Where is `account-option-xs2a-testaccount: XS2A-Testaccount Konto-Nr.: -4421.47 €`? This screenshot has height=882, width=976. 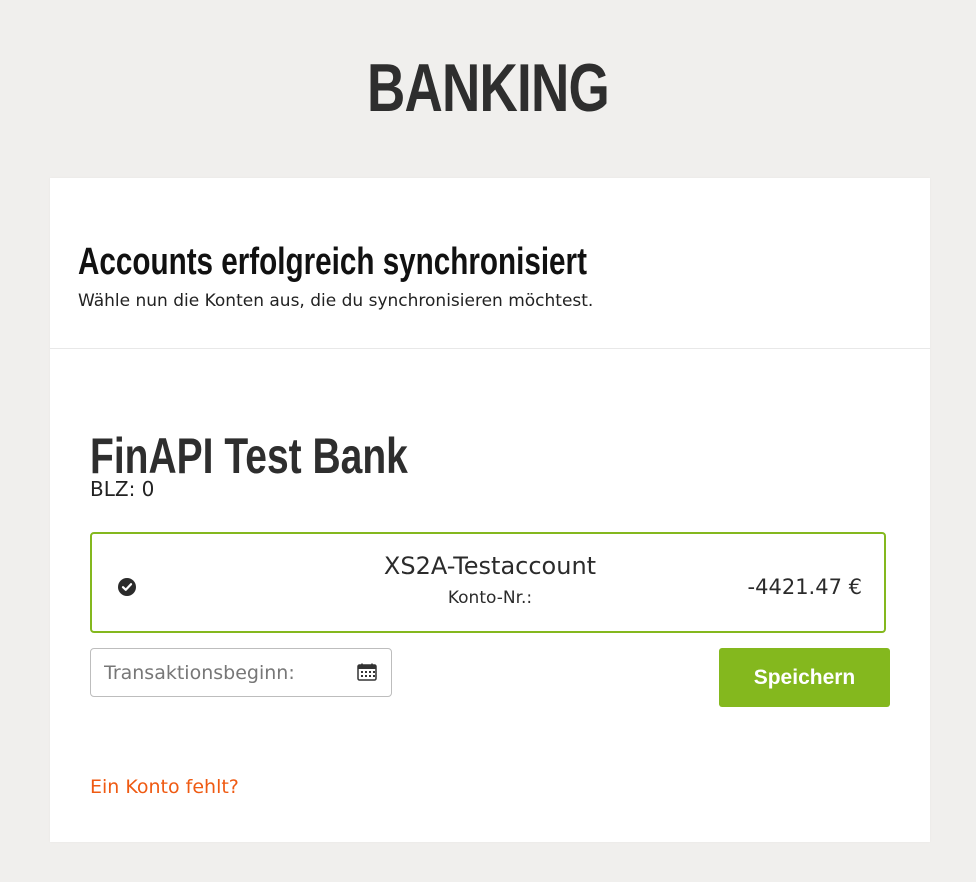
account-option-xs2a-testaccount: XS2A-Testaccount Konto-Nr.: -4421.47 € is located at coordinates (488, 582).